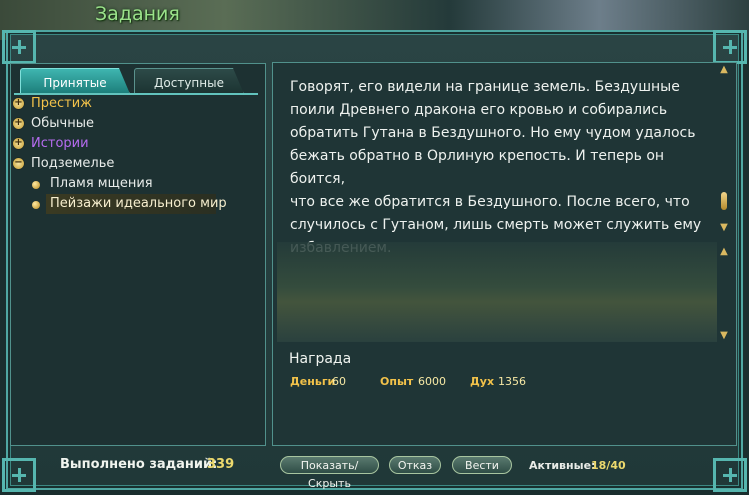  I want to click on corner-ornament-bottom-left, so click(19, 475).